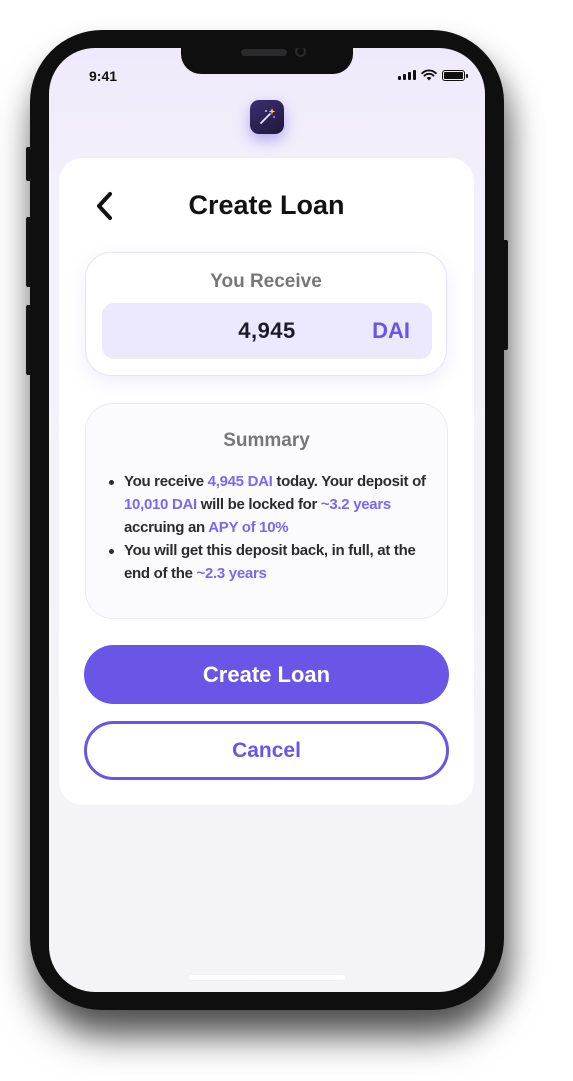 Image resolution: width=573 pixels, height=1081 pixels. I want to click on page-title: Create Loan, so click(266, 205).